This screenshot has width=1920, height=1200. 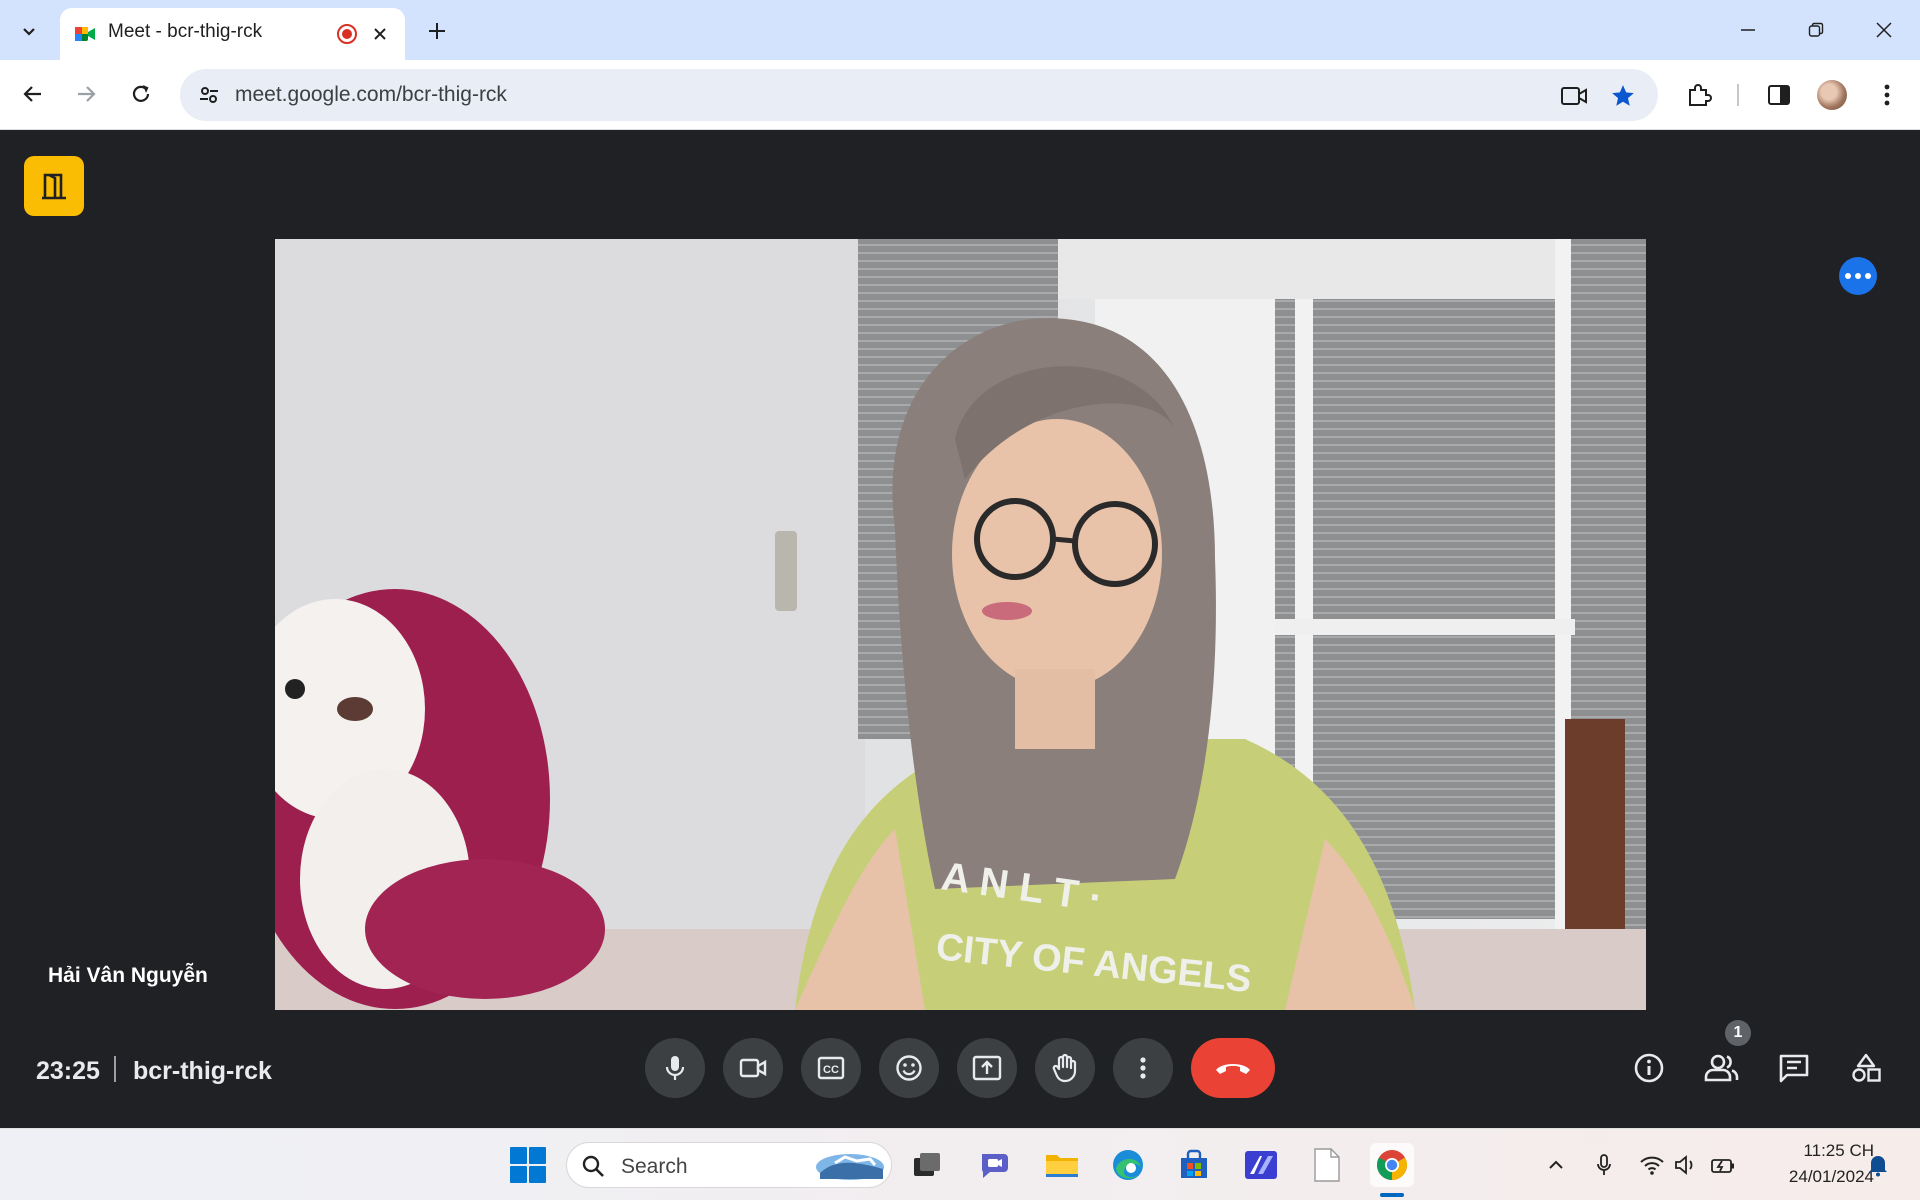 I want to click on taskbar-document, so click(x=1327, y=1165).